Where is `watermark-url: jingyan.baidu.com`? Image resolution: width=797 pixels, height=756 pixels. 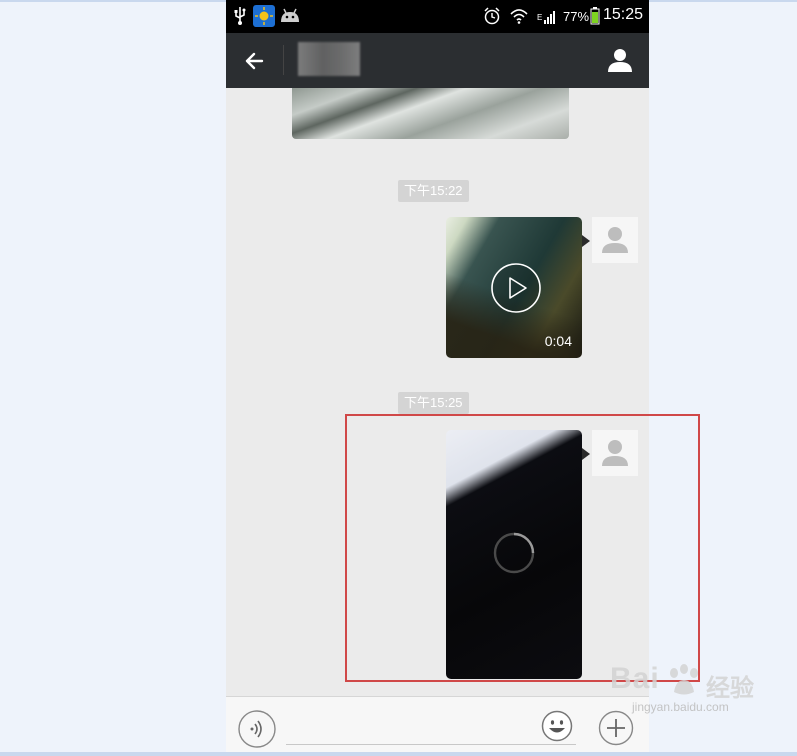 watermark-url: jingyan.baidu.com is located at coordinates (680, 707).